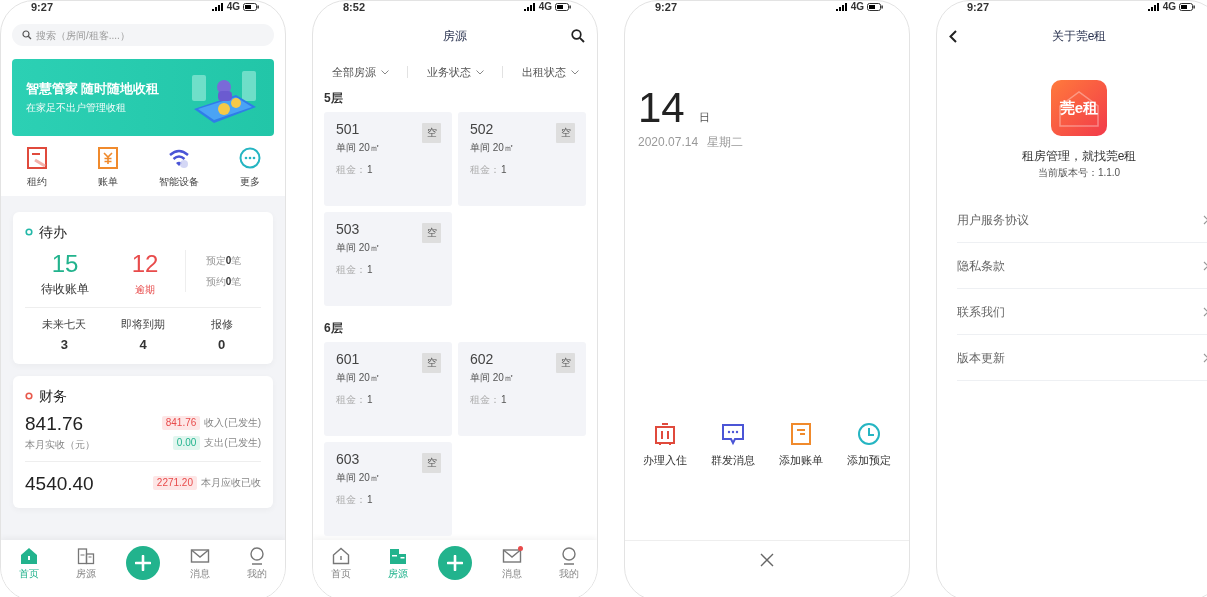 Image resolution: width=1207 pixels, height=597 pixels. Describe the element at coordinates (482, 359) in the screenshot. I see `room-number: 602` at that location.